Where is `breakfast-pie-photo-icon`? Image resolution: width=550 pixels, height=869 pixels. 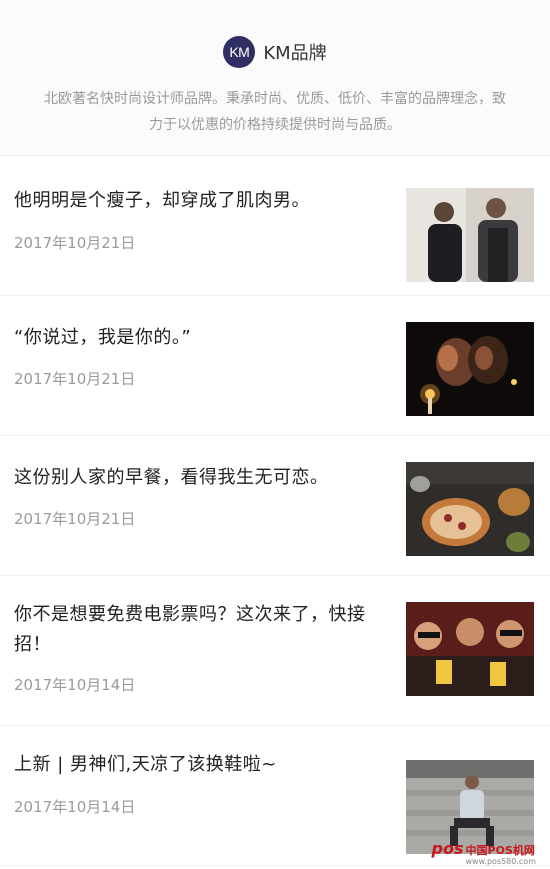 breakfast-pie-photo-icon is located at coordinates (470, 509).